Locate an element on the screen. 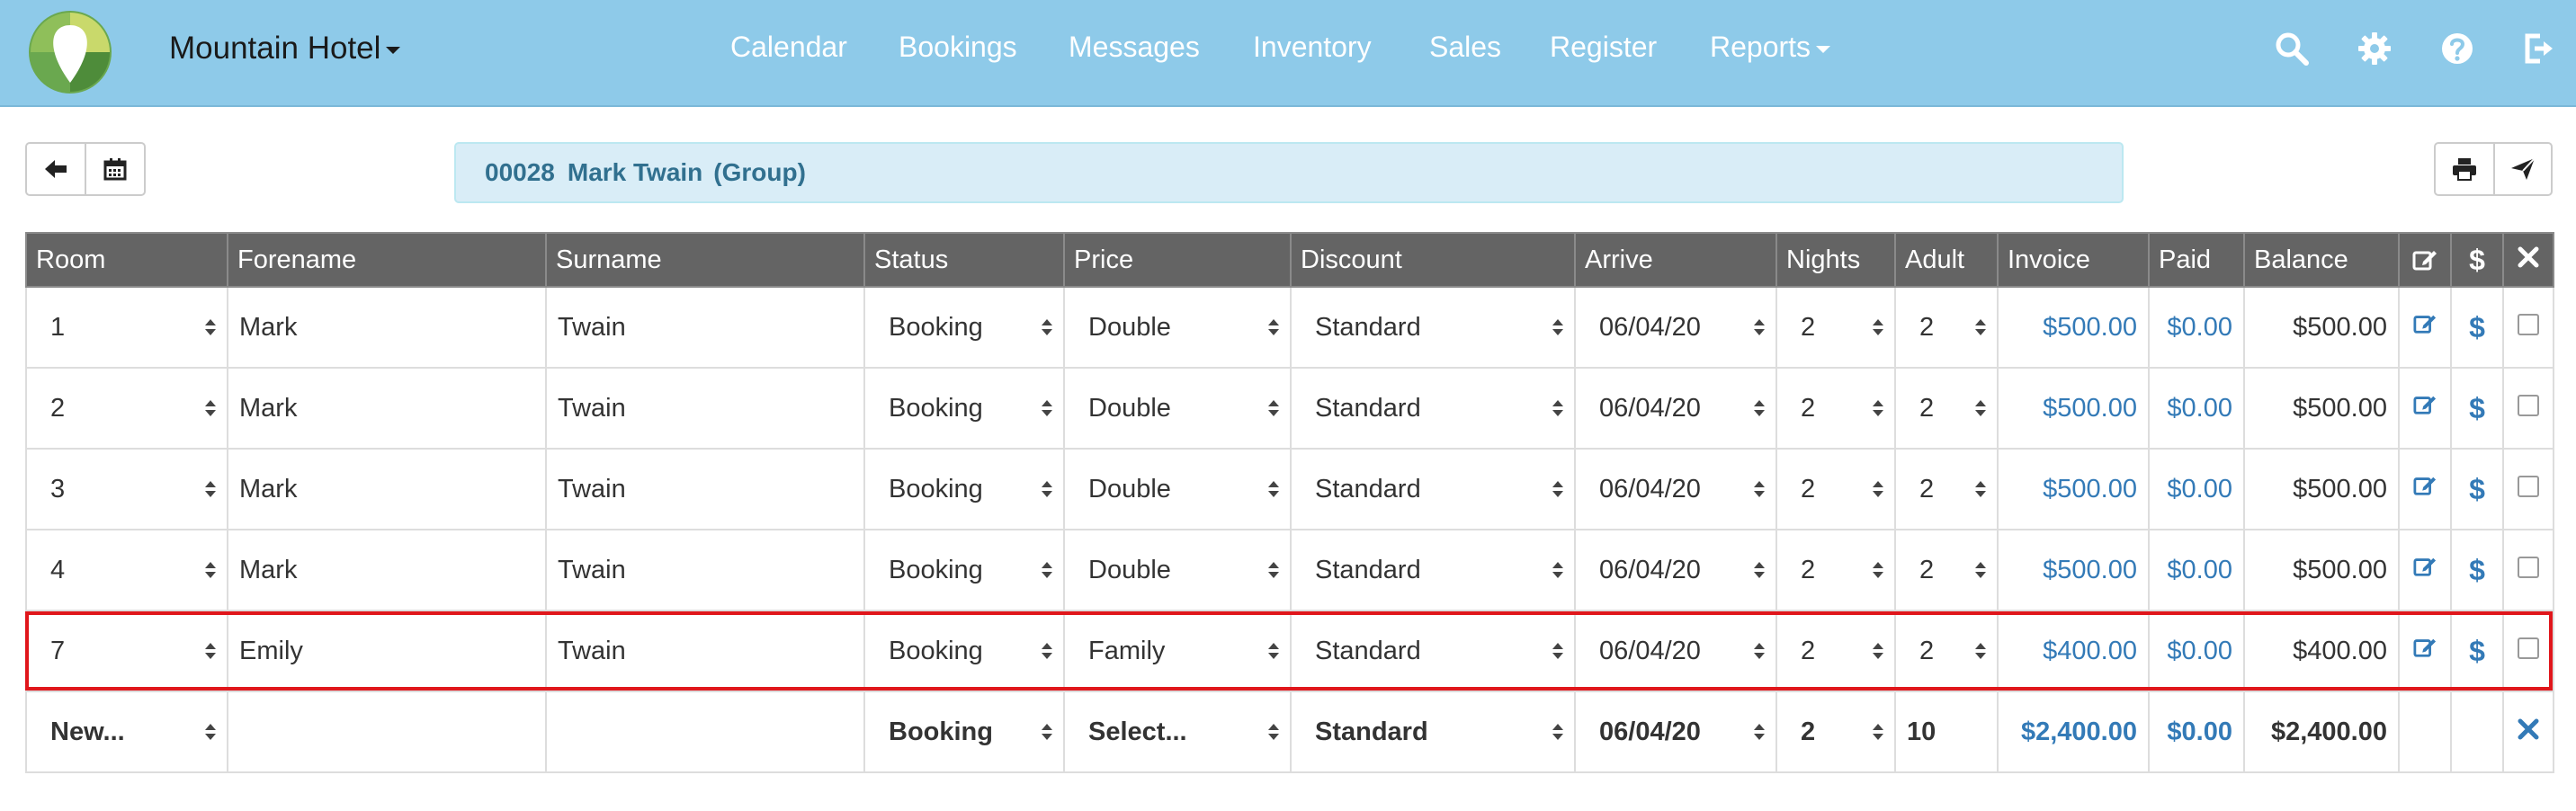 This screenshot has width=2576, height=811. hotel-logo-icon is located at coordinates (70, 52).